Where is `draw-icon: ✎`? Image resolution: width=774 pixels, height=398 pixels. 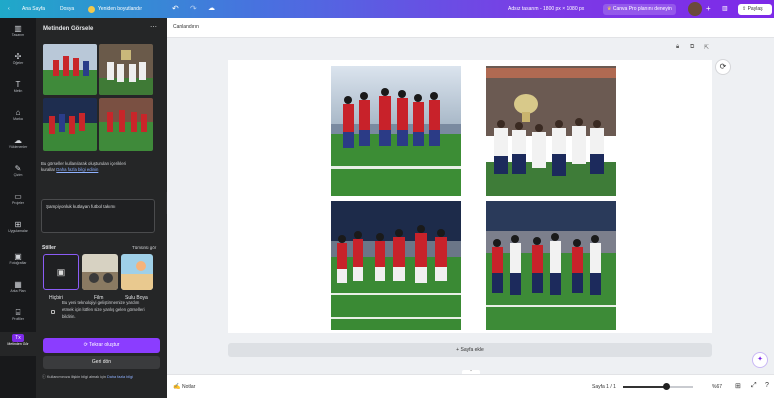 draw-icon: ✎ is located at coordinates (18, 168).